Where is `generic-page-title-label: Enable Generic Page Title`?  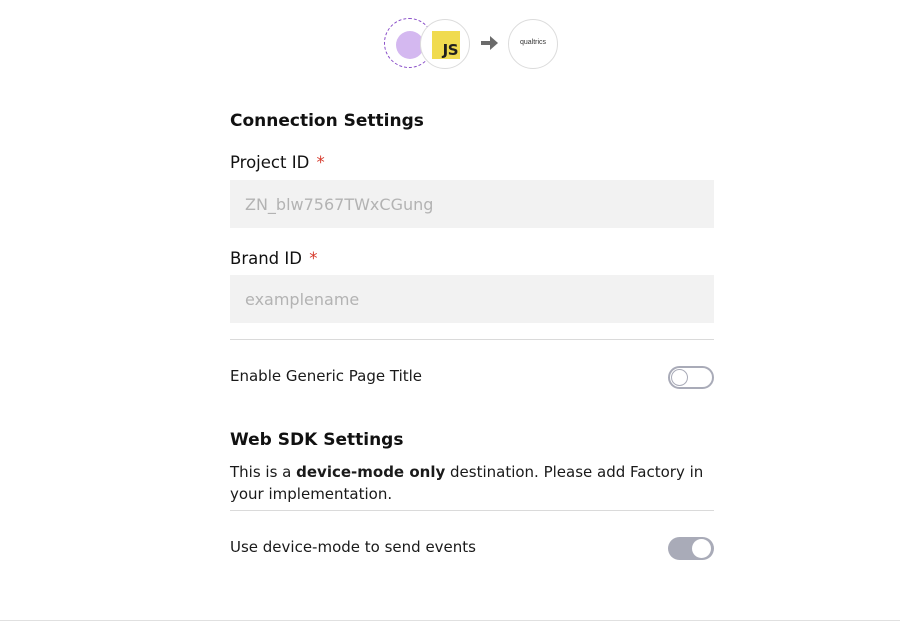 generic-page-title-label: Enable Generic Page Title is located at coordinates (326, 376).